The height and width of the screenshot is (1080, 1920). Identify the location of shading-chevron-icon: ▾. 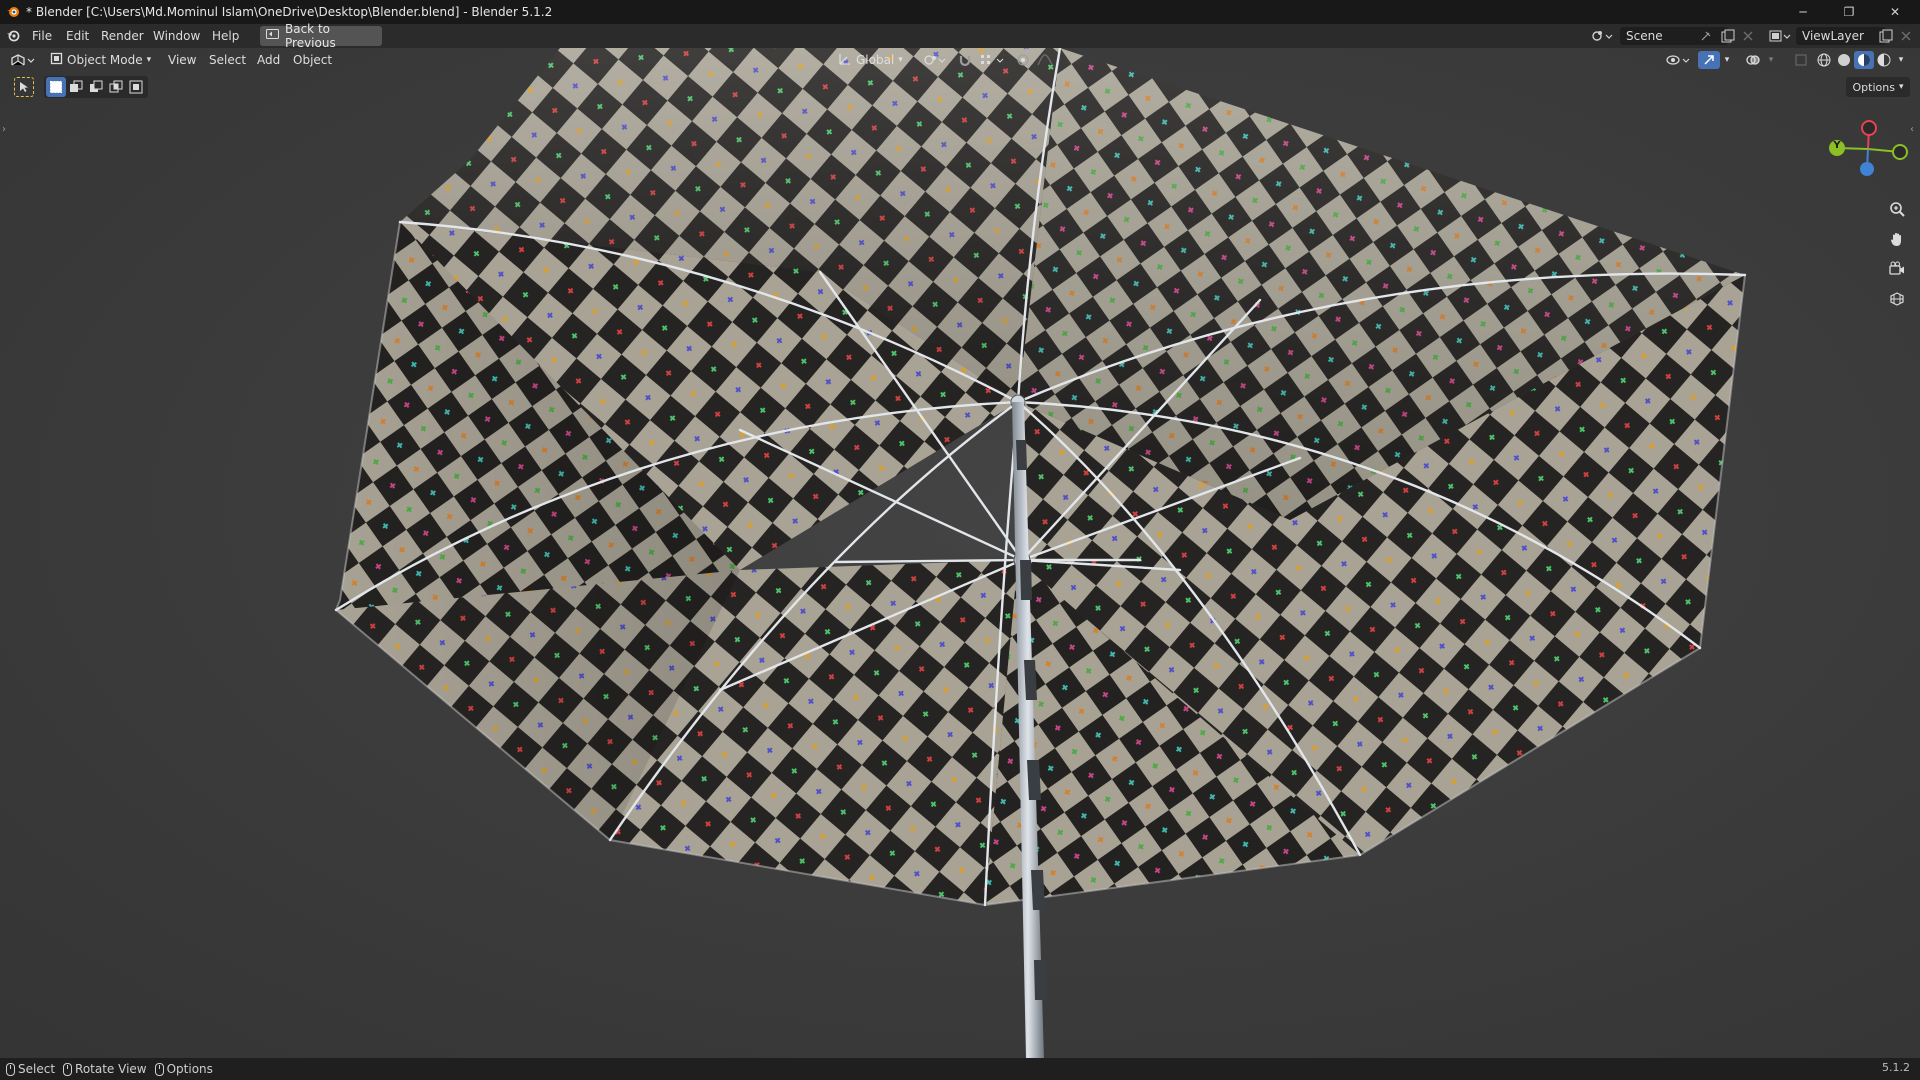
(1901, 60).